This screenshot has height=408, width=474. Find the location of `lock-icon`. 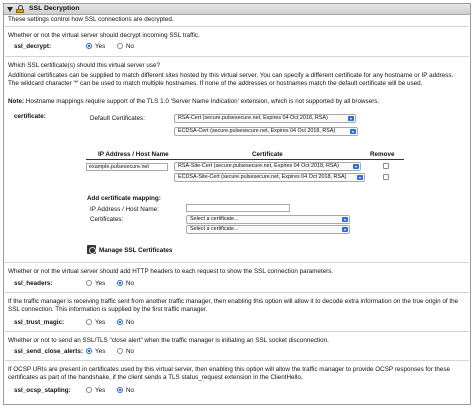

lock-icon is located at coordinates (20, 9).